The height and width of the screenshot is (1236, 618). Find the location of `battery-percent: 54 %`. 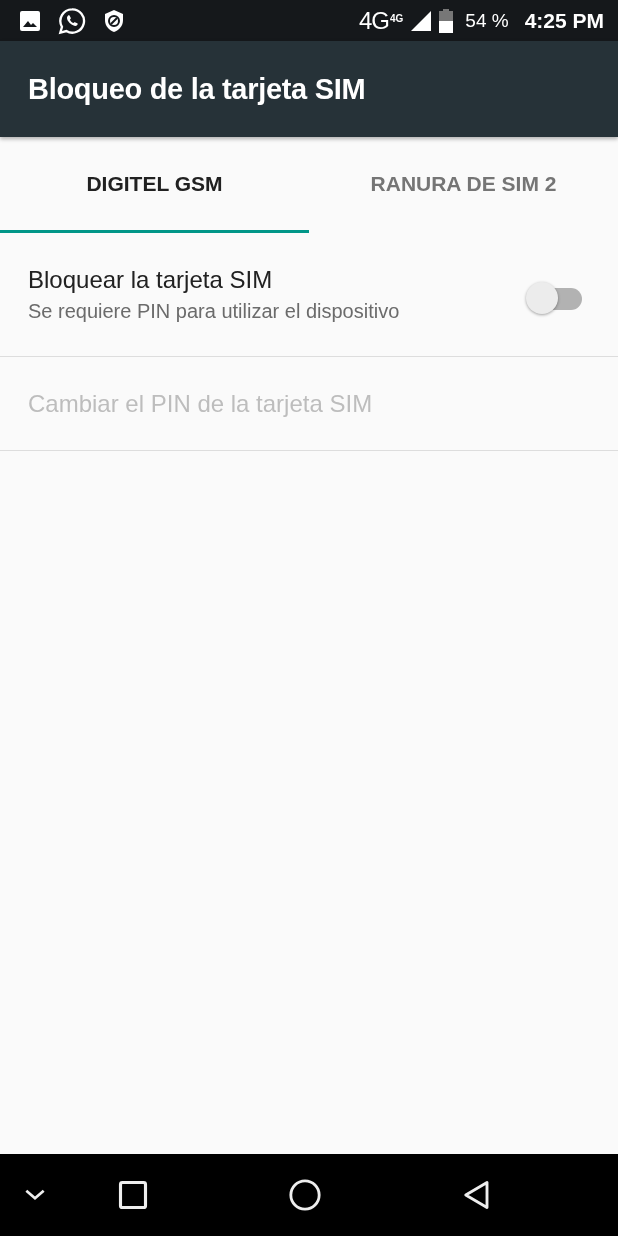

battery-percent: 54 % is located at coordinates (487, 20).